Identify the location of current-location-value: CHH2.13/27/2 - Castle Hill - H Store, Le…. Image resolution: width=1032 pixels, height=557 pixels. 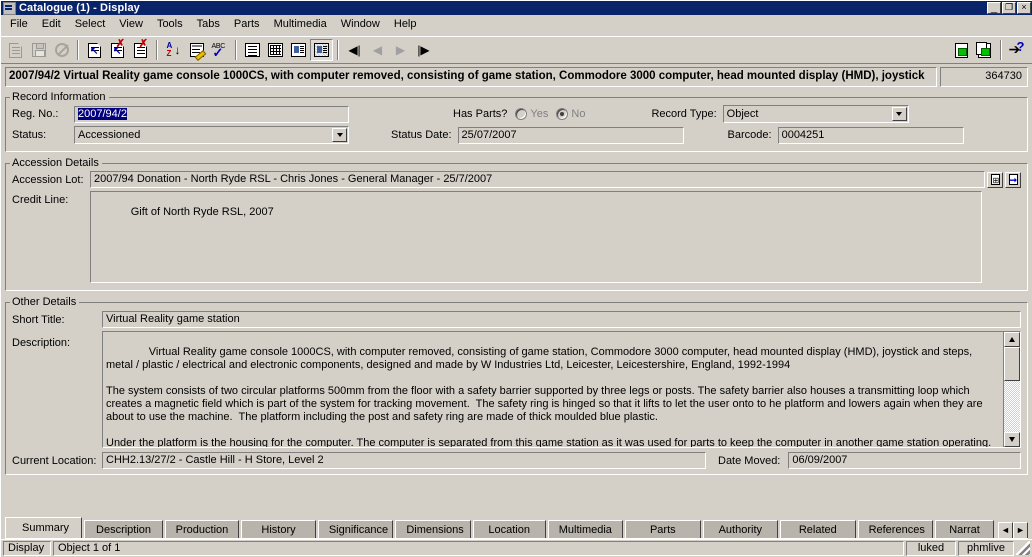
(215, 460).